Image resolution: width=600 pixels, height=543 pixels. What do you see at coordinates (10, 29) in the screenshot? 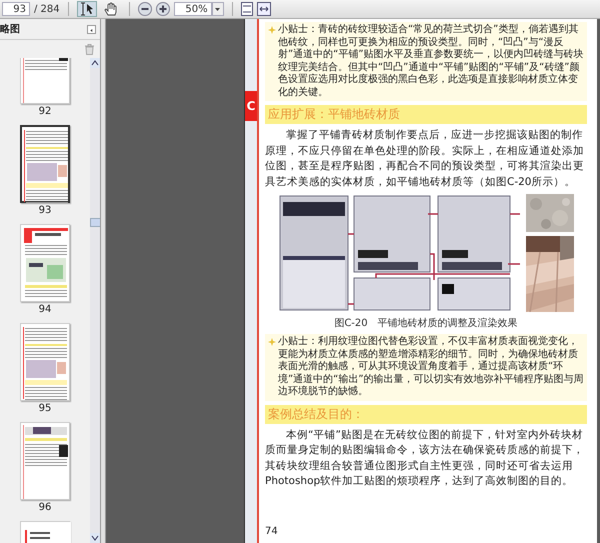
I see `panel-title: 略图` at bounding box center [10, 29].